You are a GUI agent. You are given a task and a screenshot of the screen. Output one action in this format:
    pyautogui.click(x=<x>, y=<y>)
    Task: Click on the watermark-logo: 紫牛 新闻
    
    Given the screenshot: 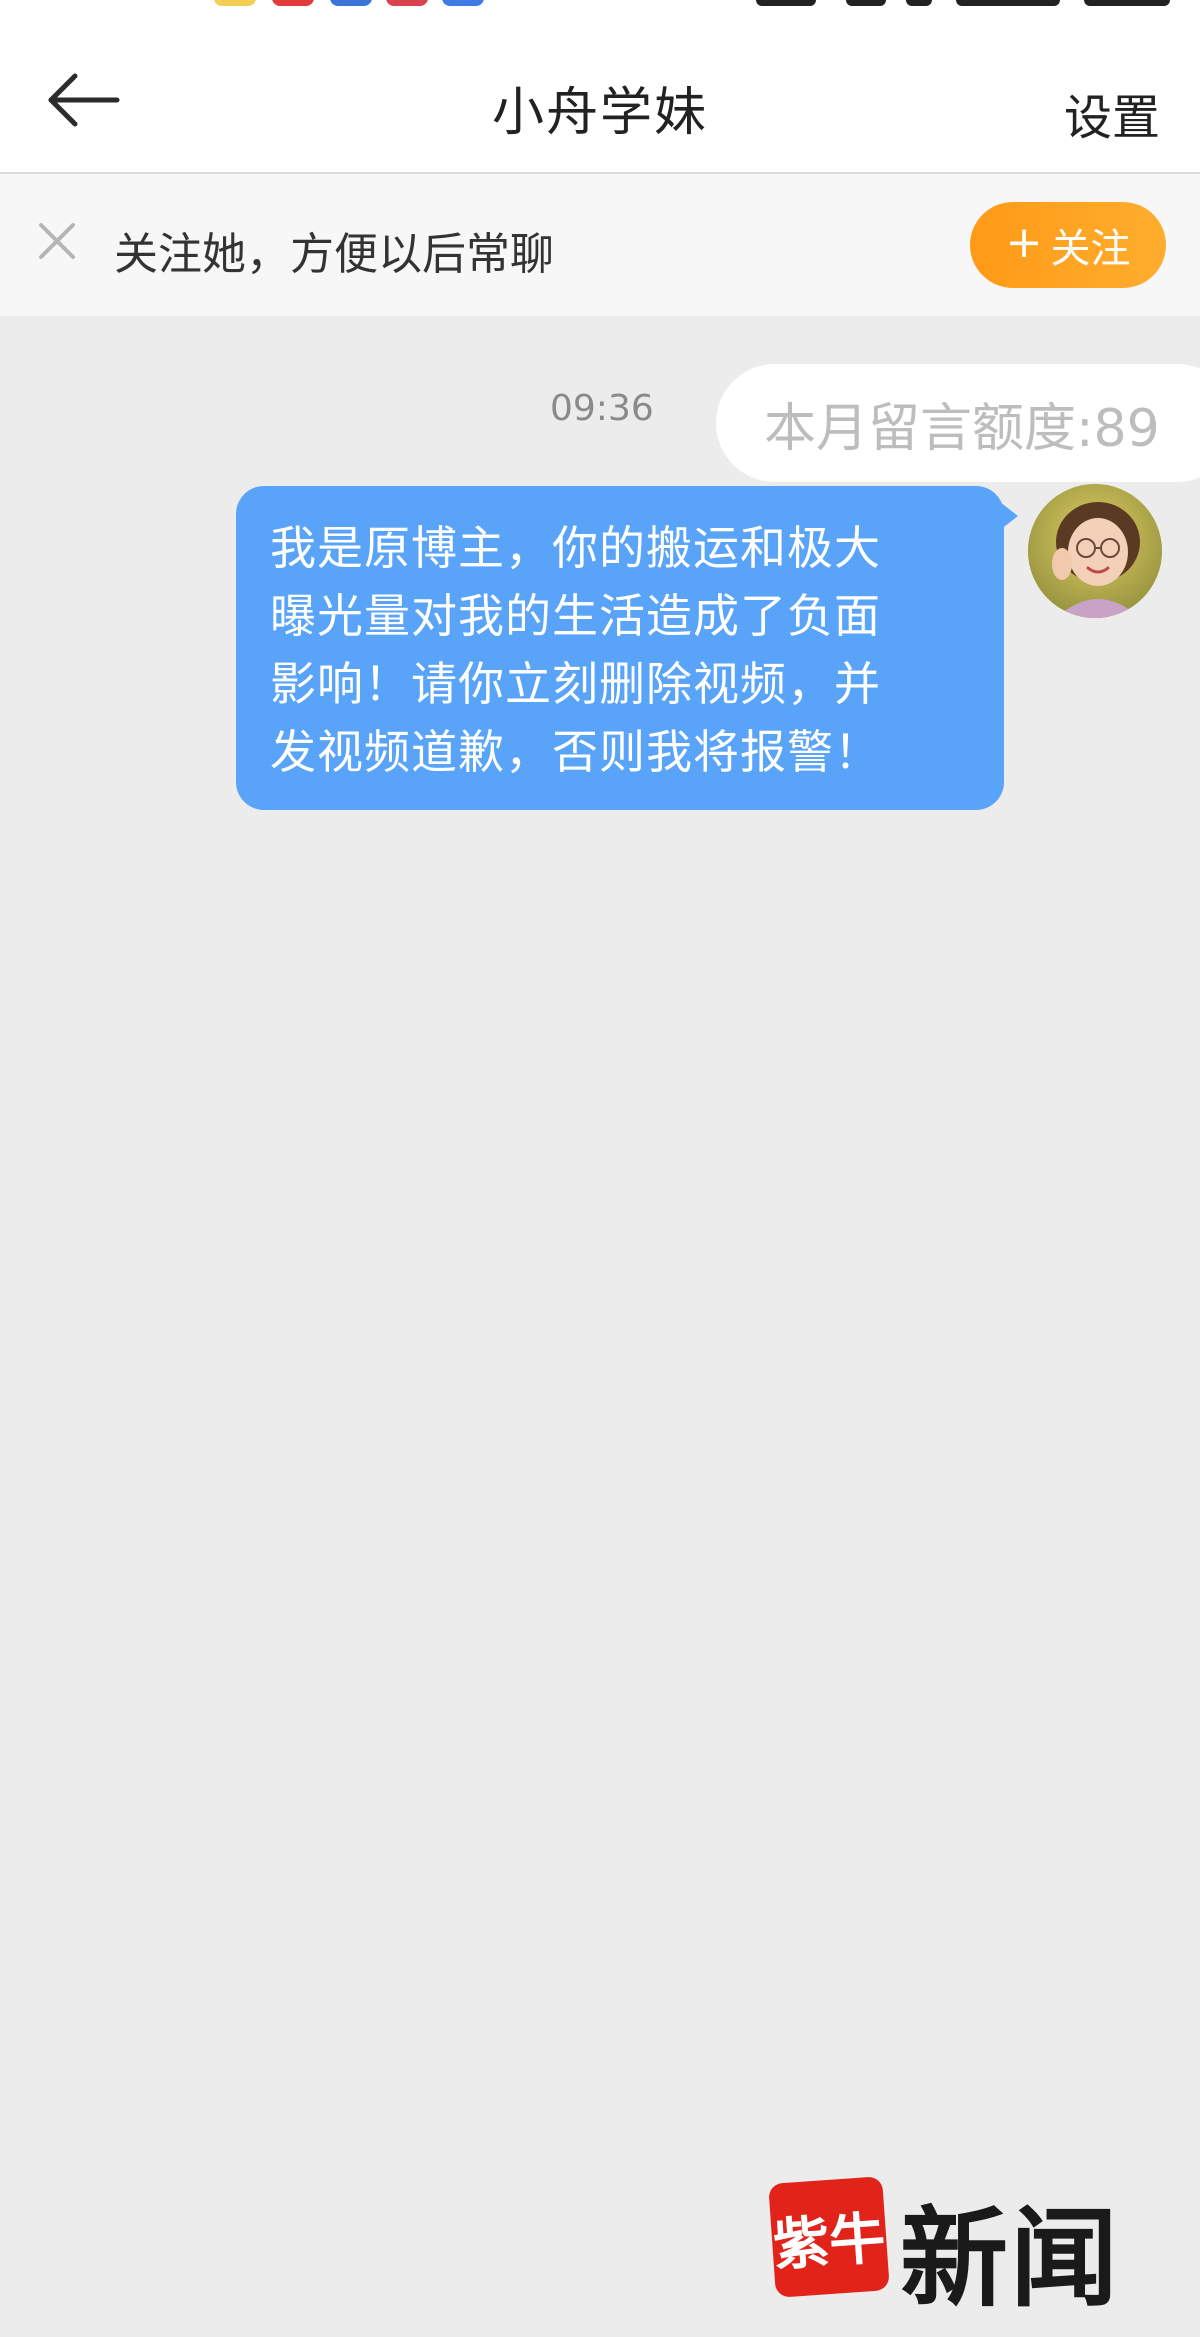 What is the action you would take?
    pyautogui.click(x=970, y=2249)
    